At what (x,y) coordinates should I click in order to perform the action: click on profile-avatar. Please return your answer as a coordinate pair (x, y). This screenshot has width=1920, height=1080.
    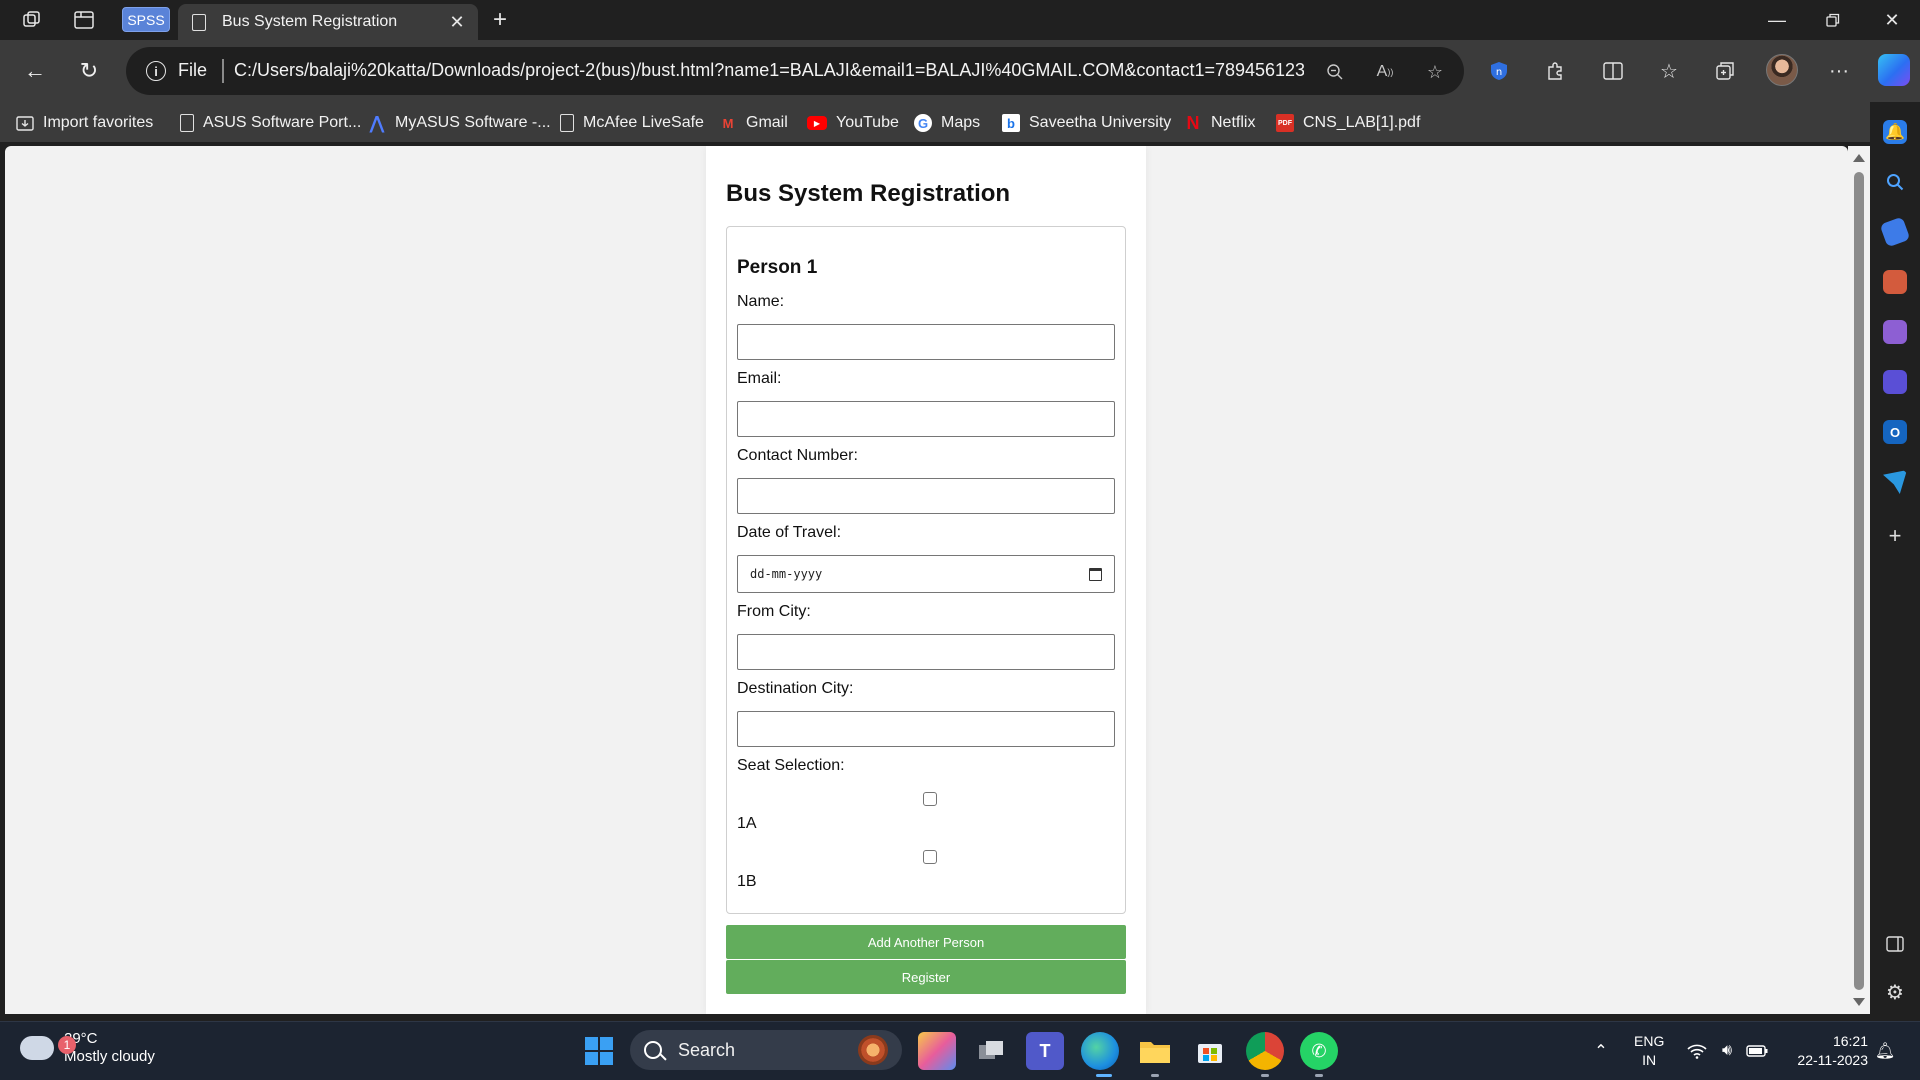
    Looking at the image, I should click on (1782, 70).